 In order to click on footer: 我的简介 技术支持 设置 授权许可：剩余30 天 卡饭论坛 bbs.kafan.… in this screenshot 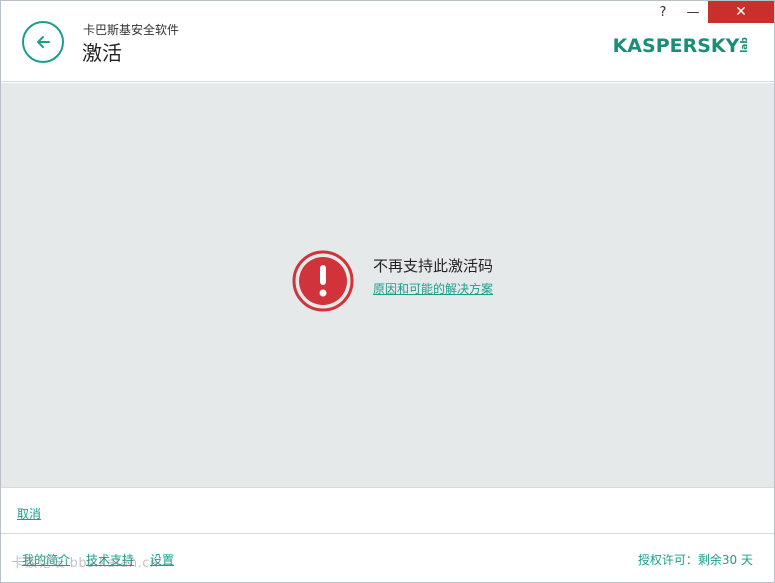, I will do `click(387, 557)`.